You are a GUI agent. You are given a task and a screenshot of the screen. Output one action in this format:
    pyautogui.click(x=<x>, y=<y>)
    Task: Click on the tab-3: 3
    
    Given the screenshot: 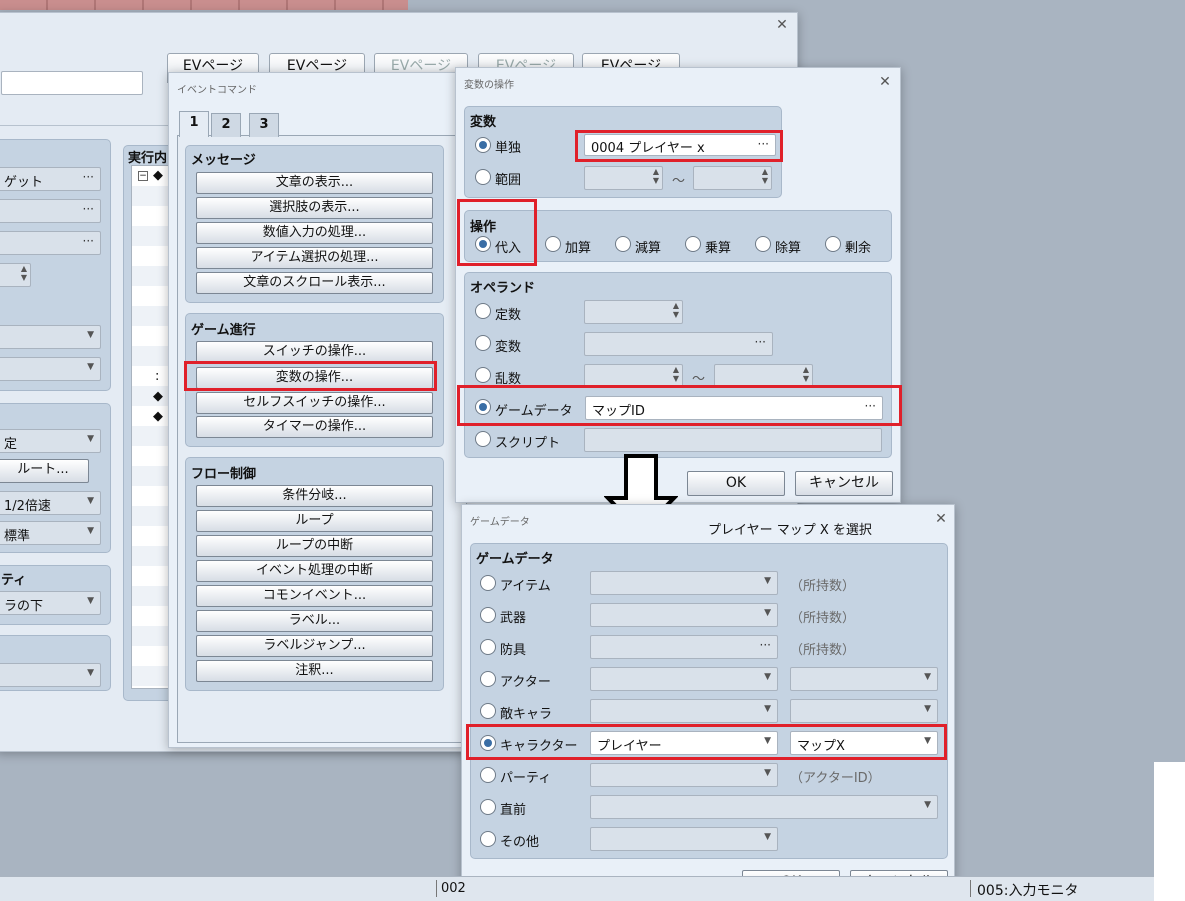 What is the action you would take?
    pyautogui.click(x=264, y=125)
    